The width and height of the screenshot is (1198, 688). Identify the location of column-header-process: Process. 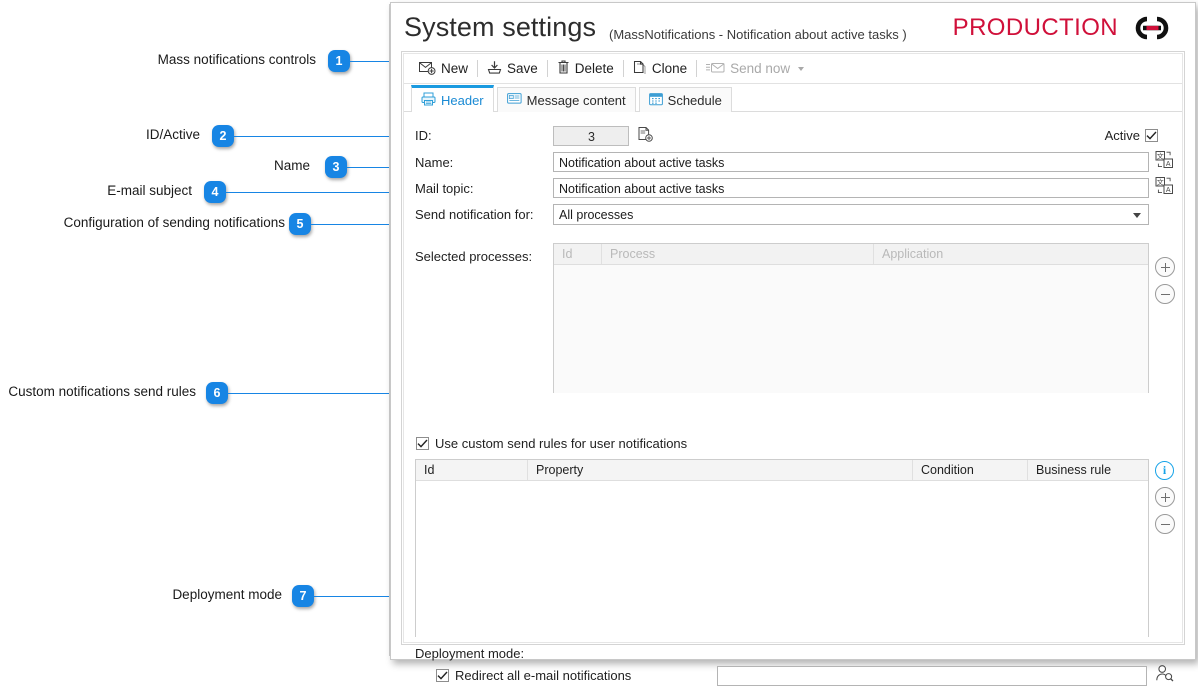
(738, 254).